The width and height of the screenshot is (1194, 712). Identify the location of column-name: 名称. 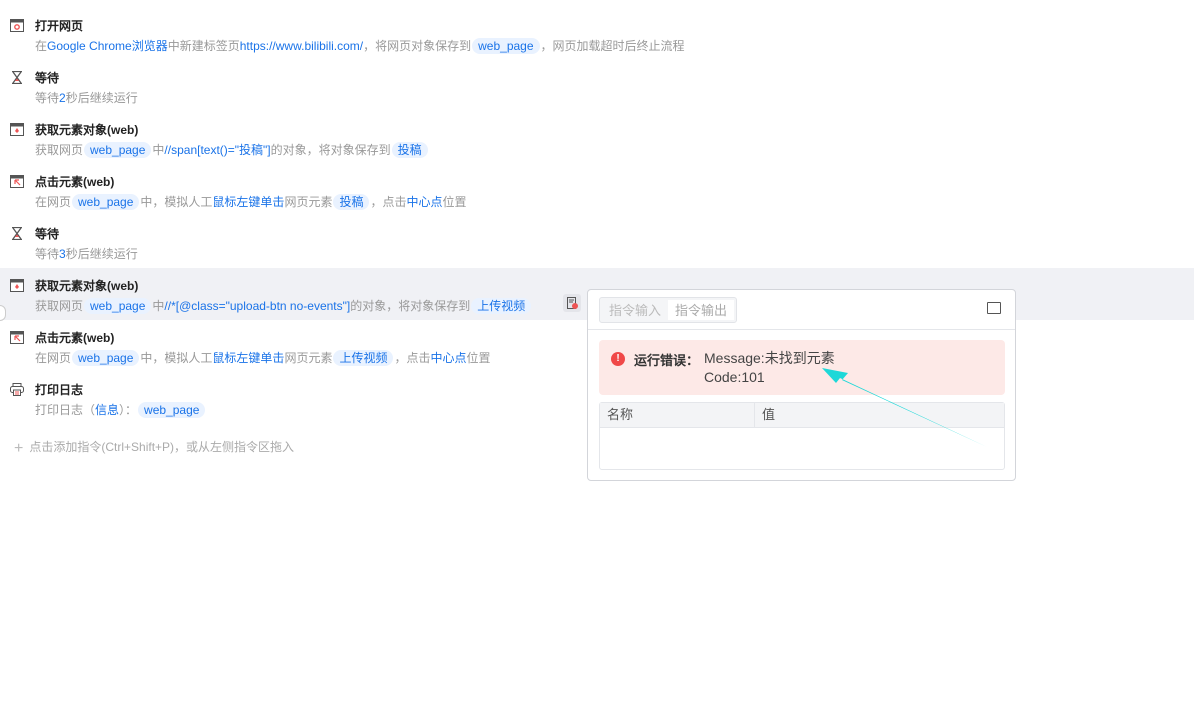
(677, 415).